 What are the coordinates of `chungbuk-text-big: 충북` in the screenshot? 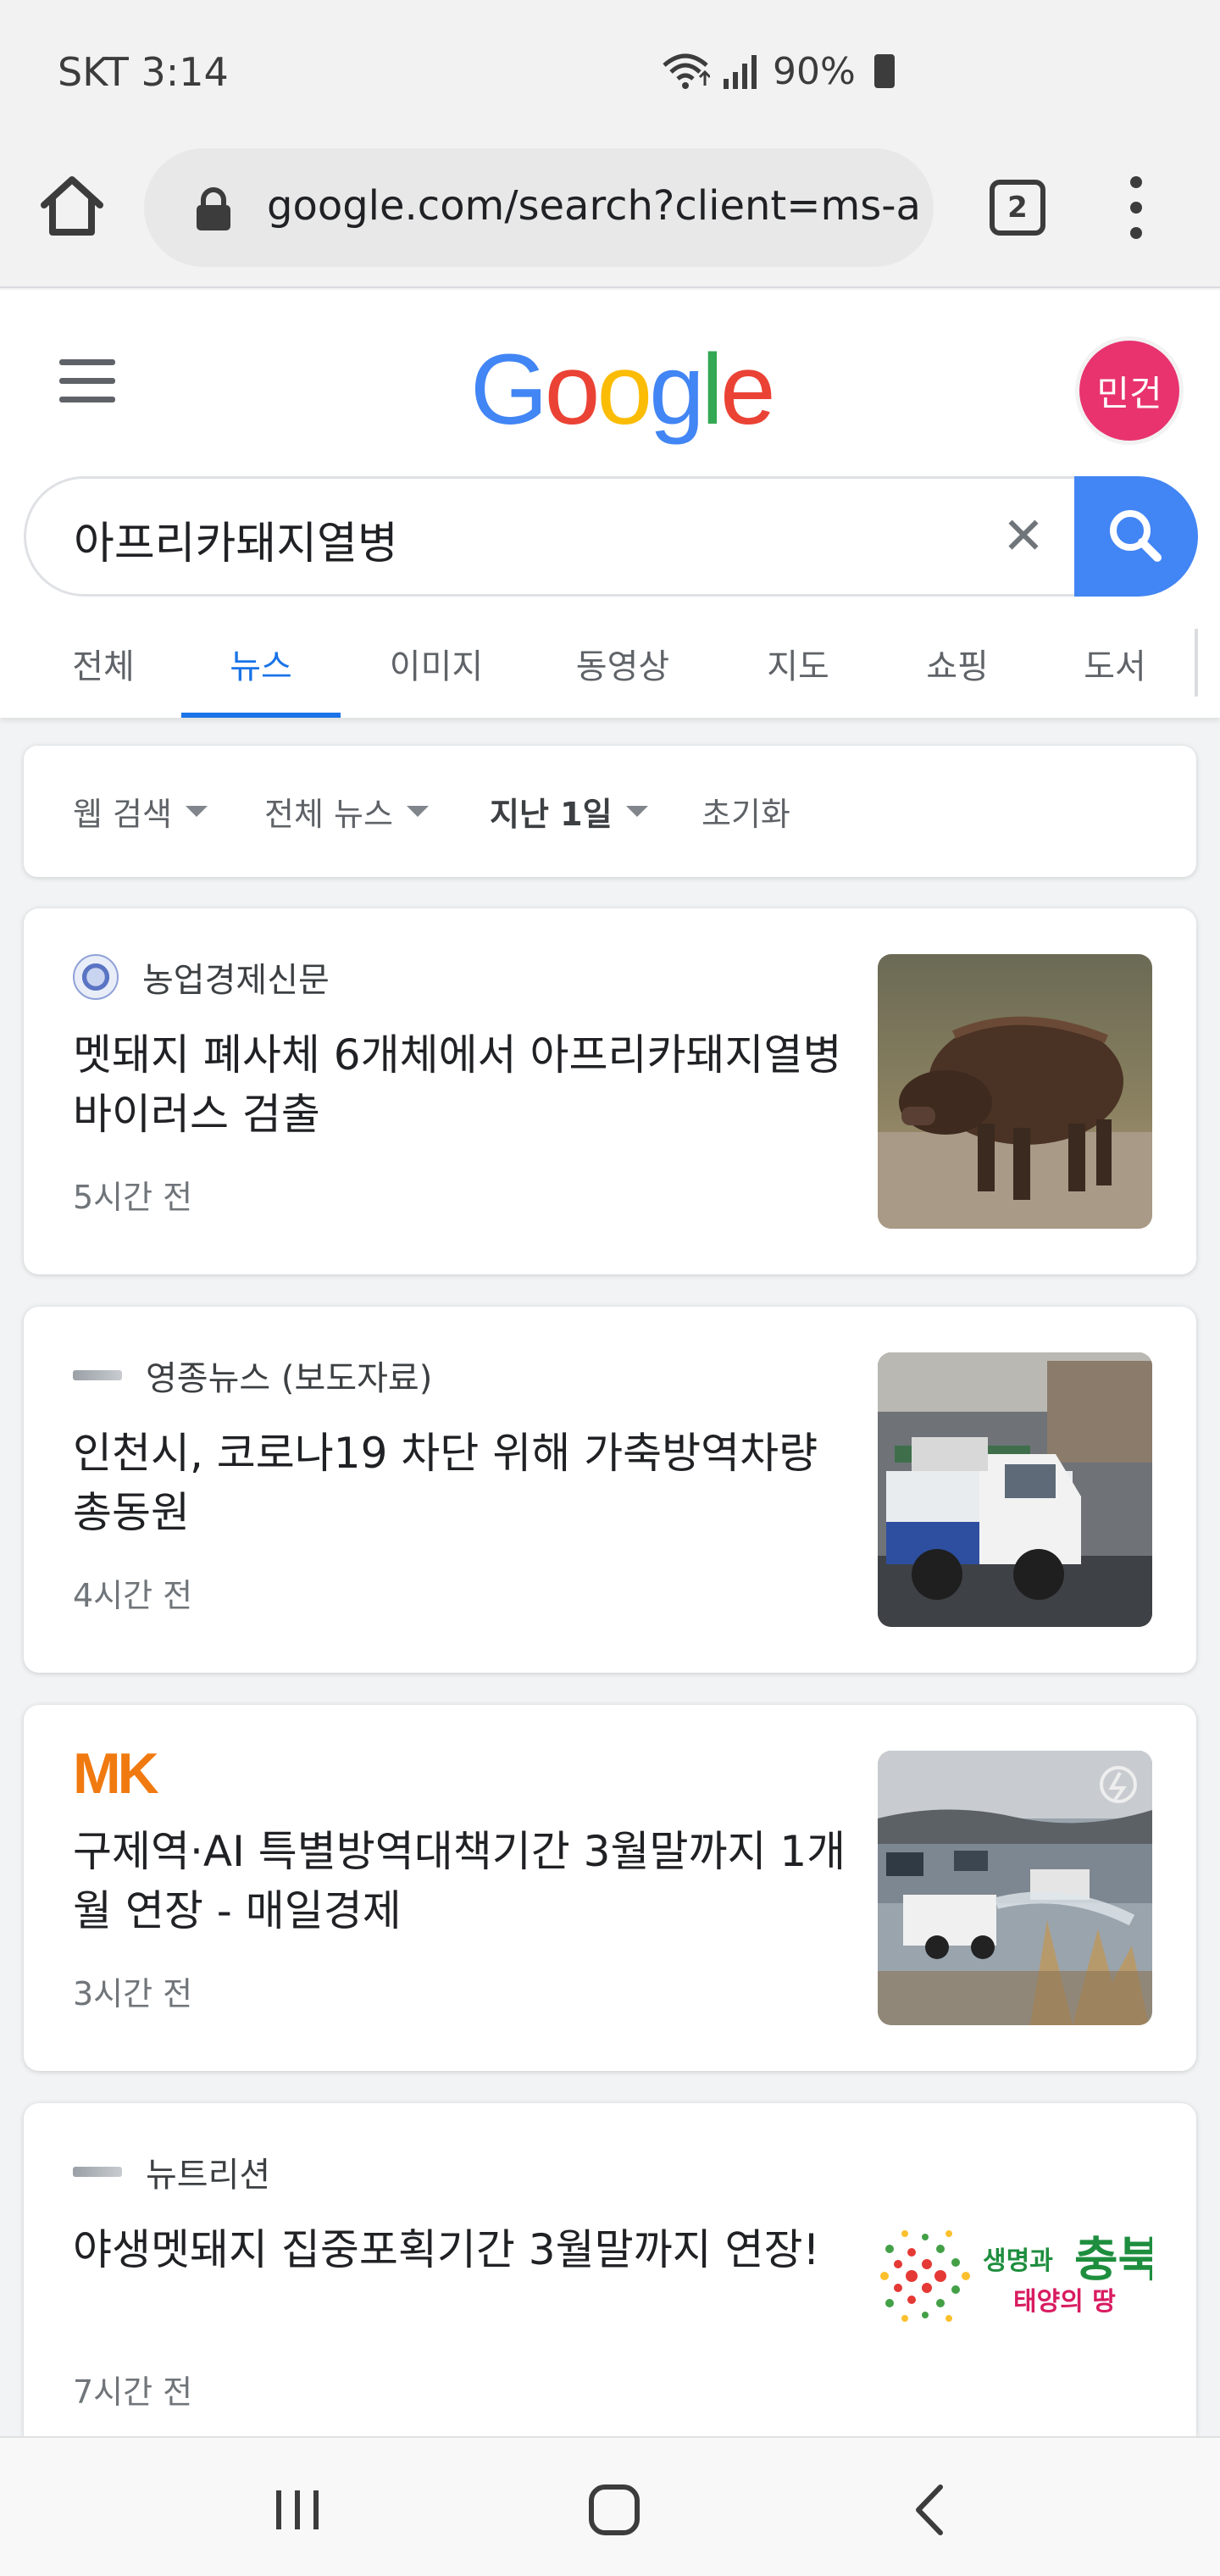 It's located at (1113, 2260).